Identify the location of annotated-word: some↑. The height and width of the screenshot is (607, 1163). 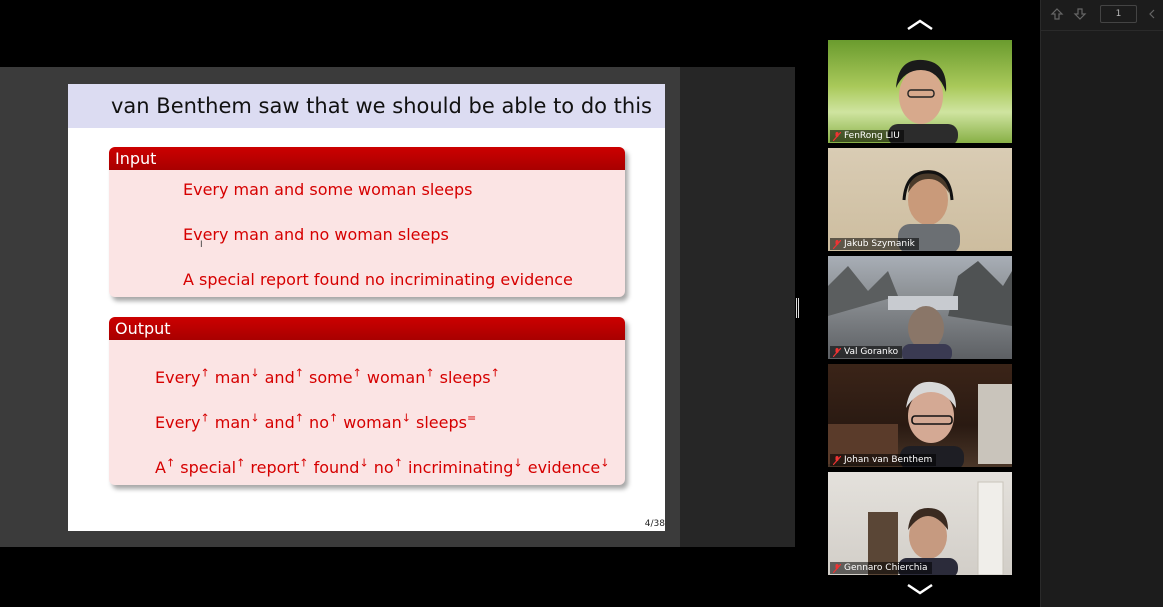
(335, 377).